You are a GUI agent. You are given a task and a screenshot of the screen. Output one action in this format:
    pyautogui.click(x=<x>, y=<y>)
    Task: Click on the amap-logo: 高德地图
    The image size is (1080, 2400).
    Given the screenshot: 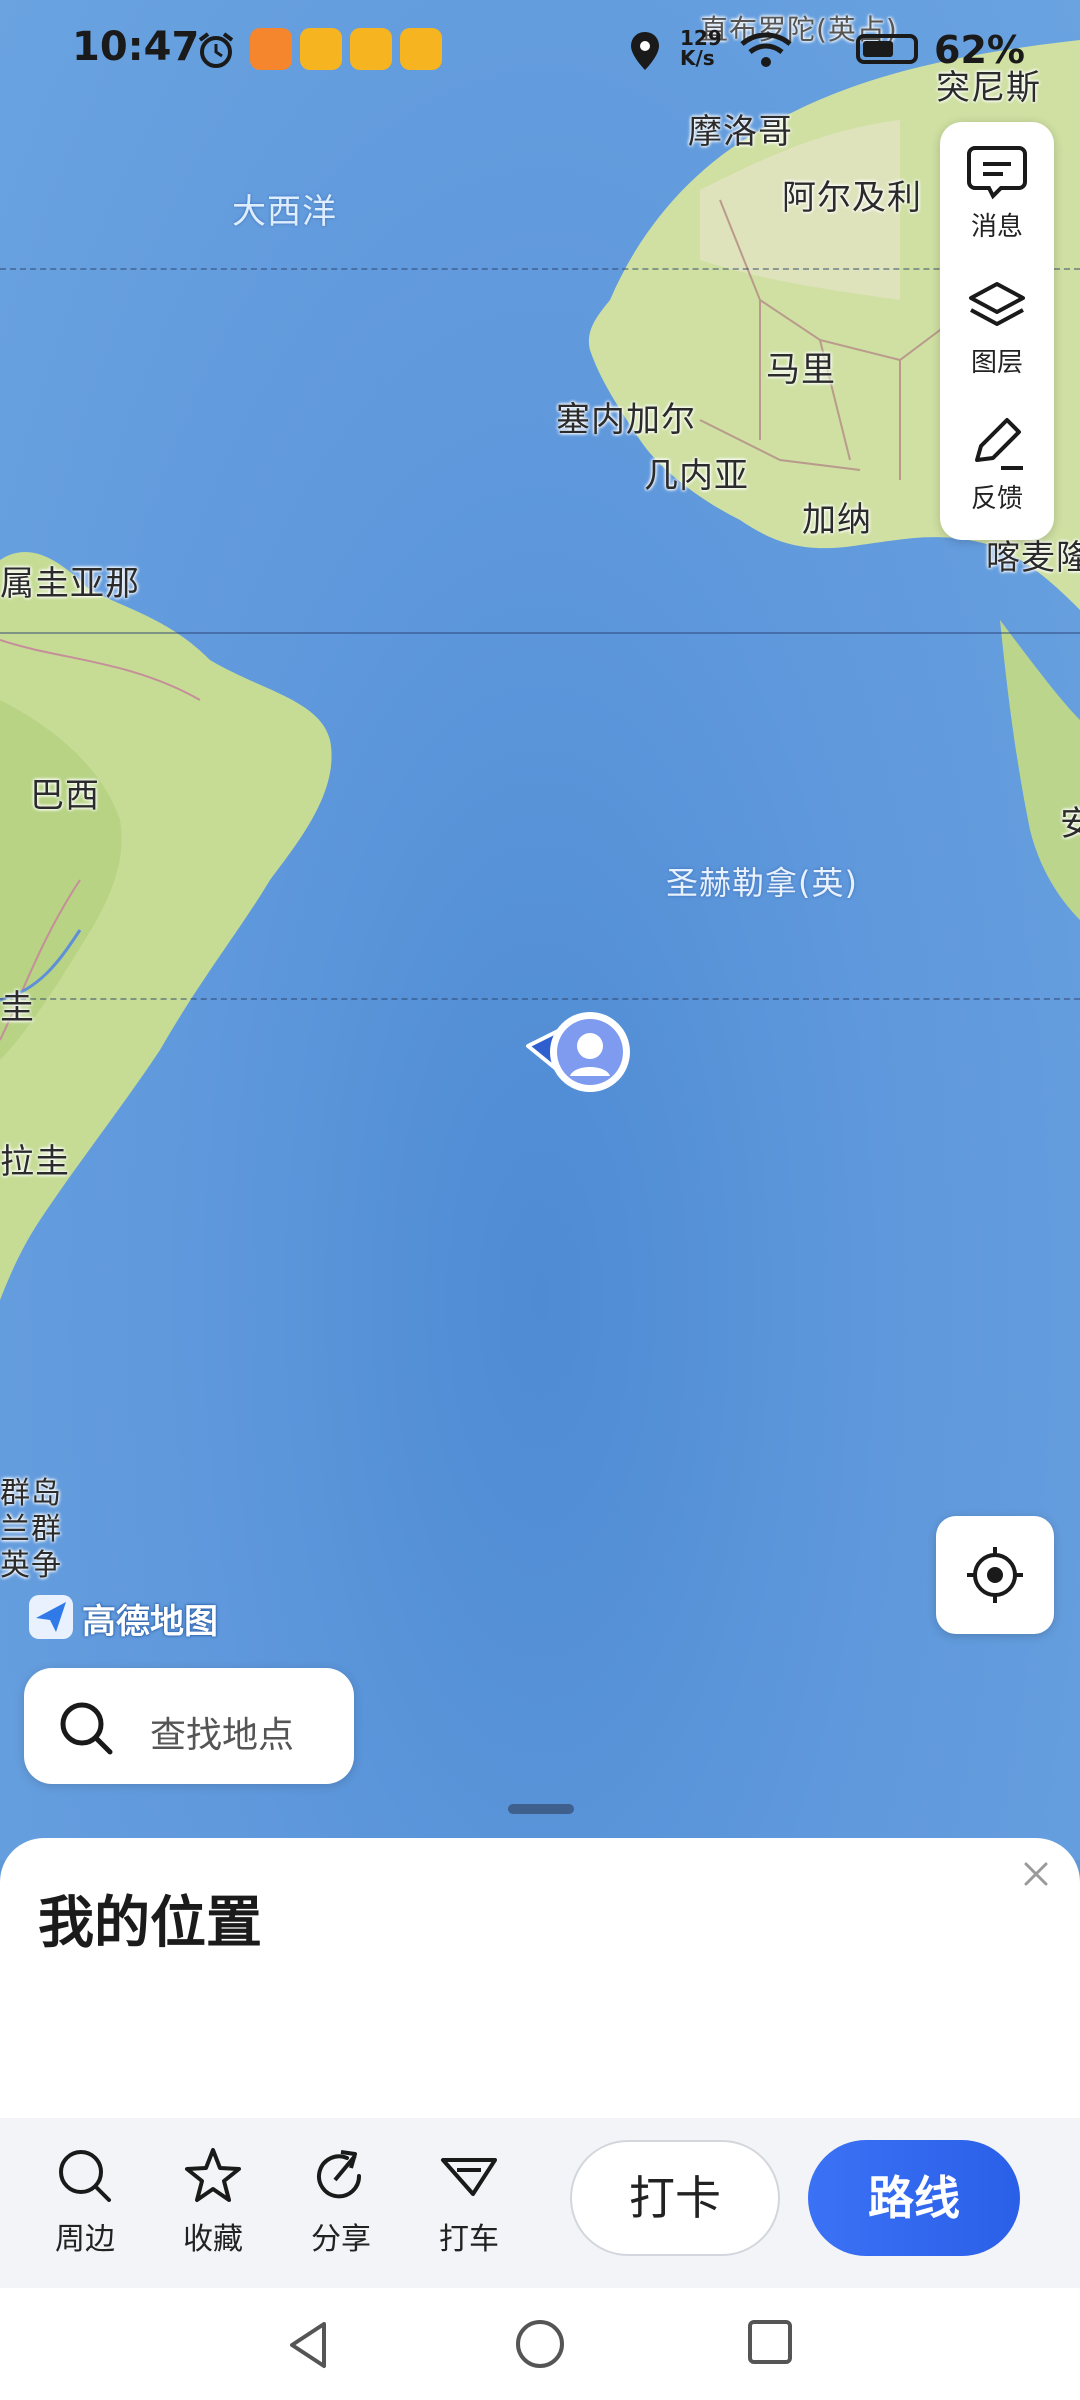 What is the action you would take?
    pyautogui.click(x=123, y=1618)
    